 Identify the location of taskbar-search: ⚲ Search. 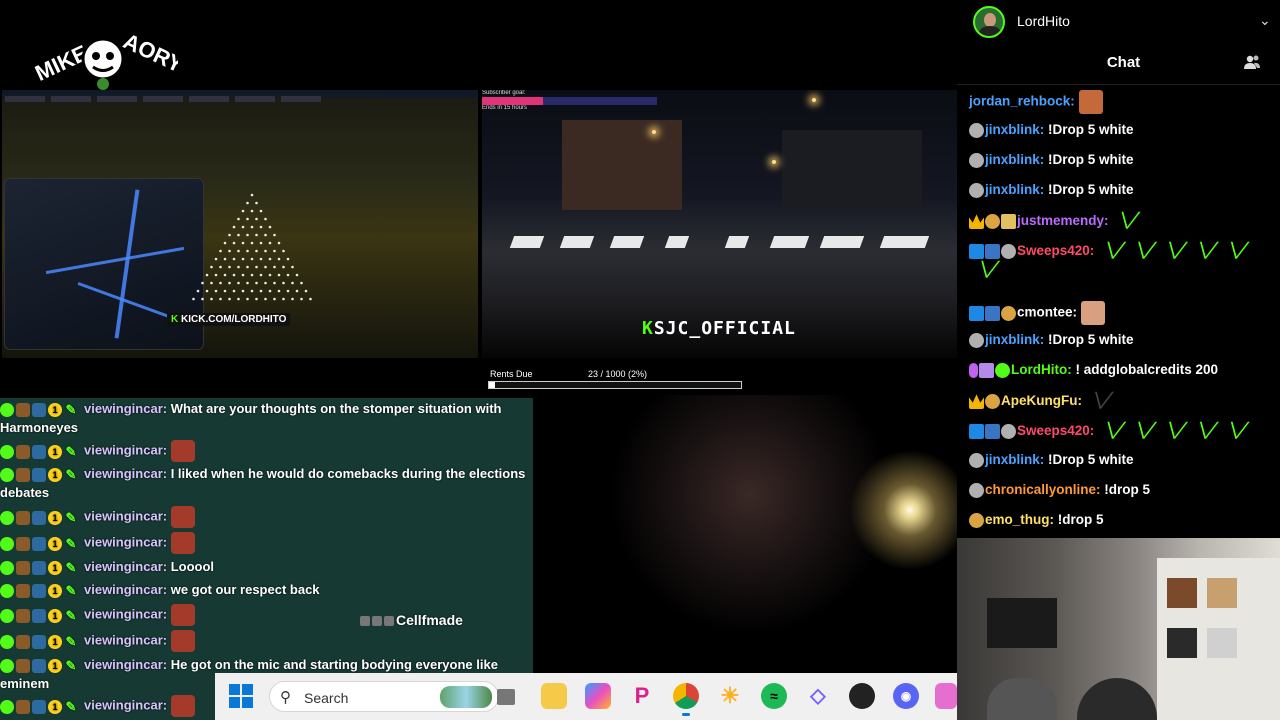
(384, 696).